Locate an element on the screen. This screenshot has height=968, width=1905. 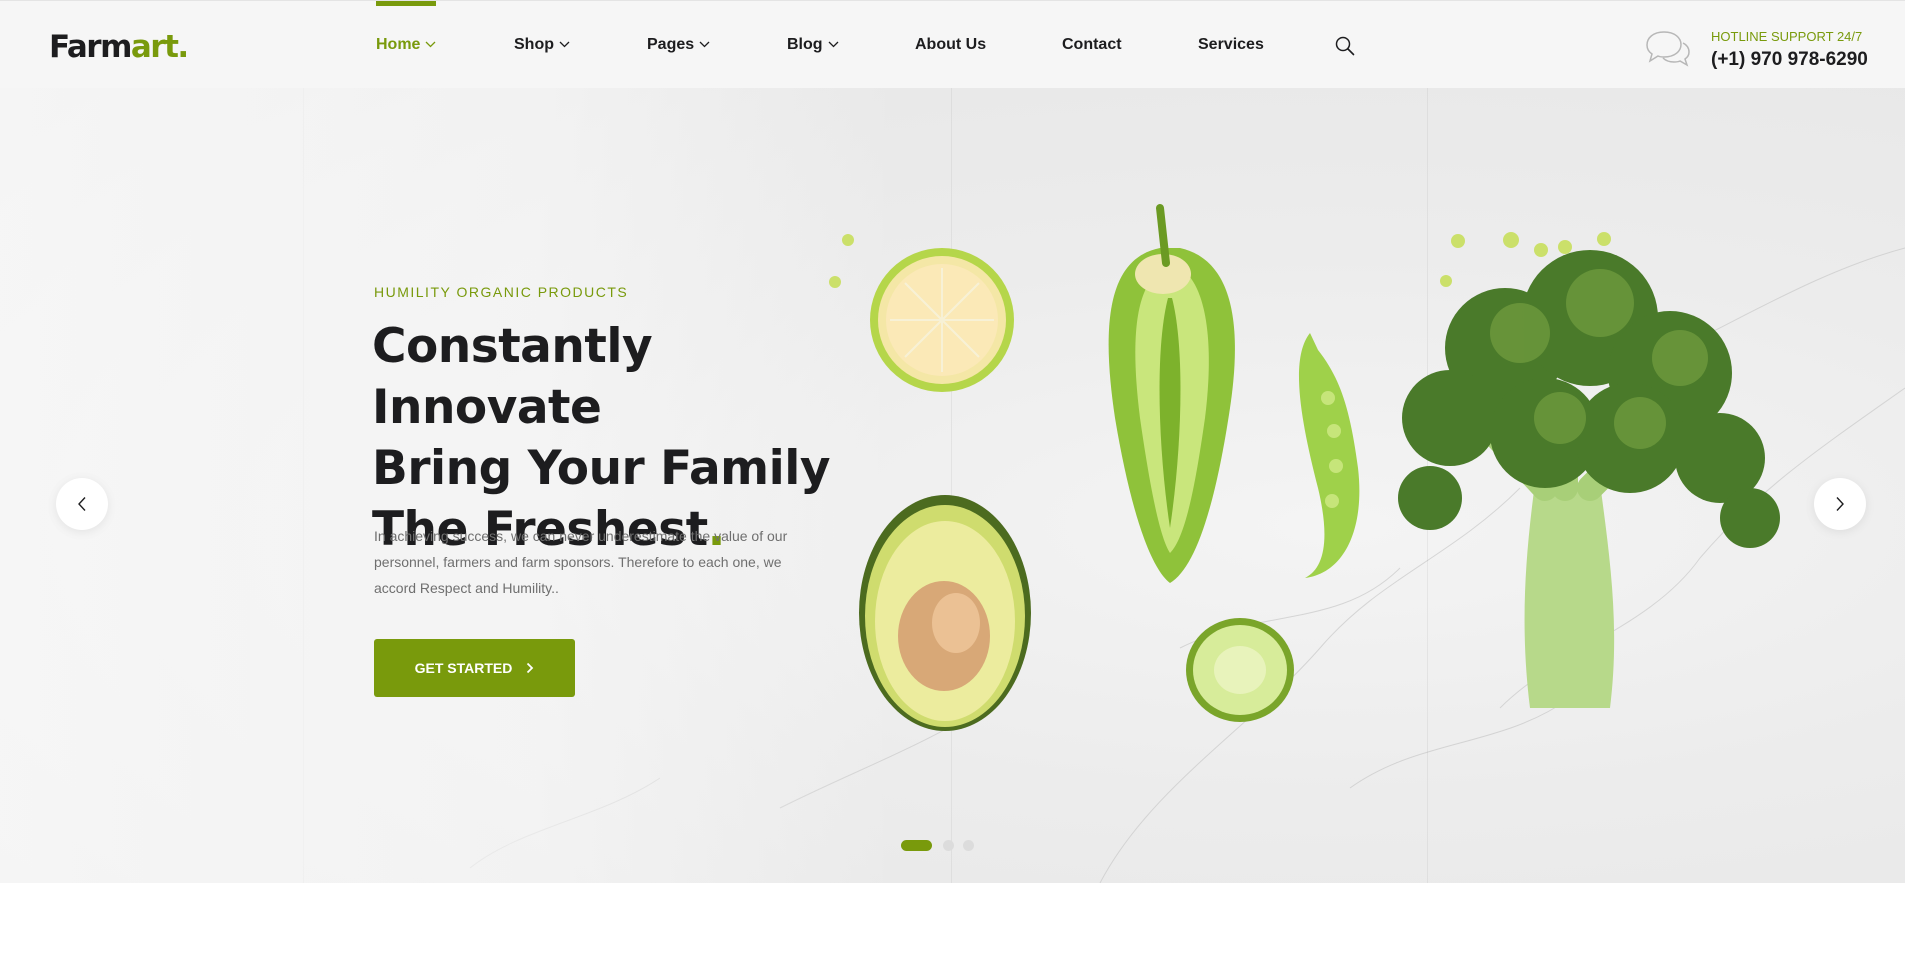
nav-item-about-us: About Us is located at coordinates (950, 45).